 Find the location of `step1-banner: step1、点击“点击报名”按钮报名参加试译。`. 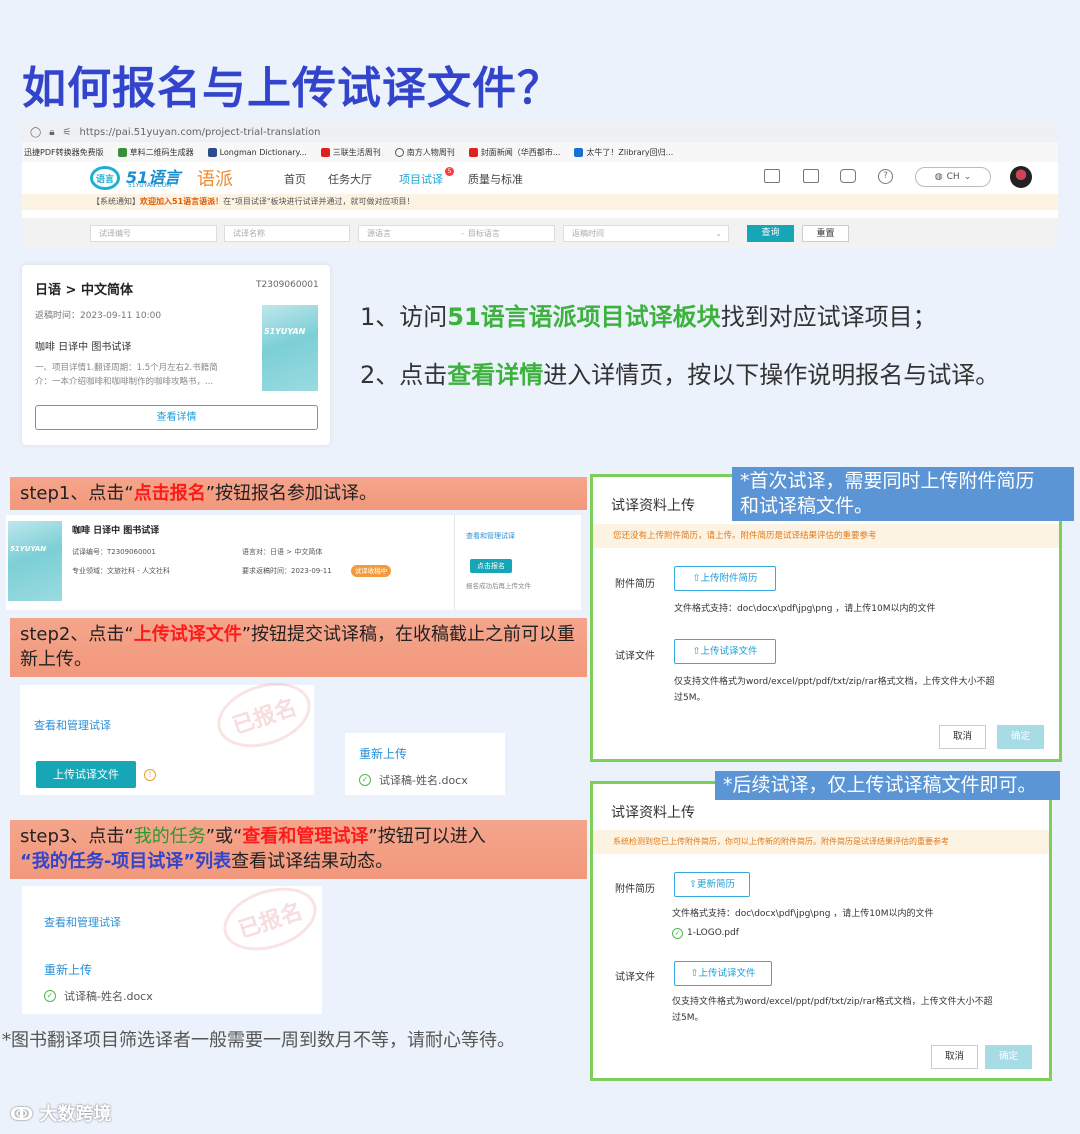

step1-banner: step1、点击“点击报名”按钮报名参加试译。 is located at coordinates (298, 493).